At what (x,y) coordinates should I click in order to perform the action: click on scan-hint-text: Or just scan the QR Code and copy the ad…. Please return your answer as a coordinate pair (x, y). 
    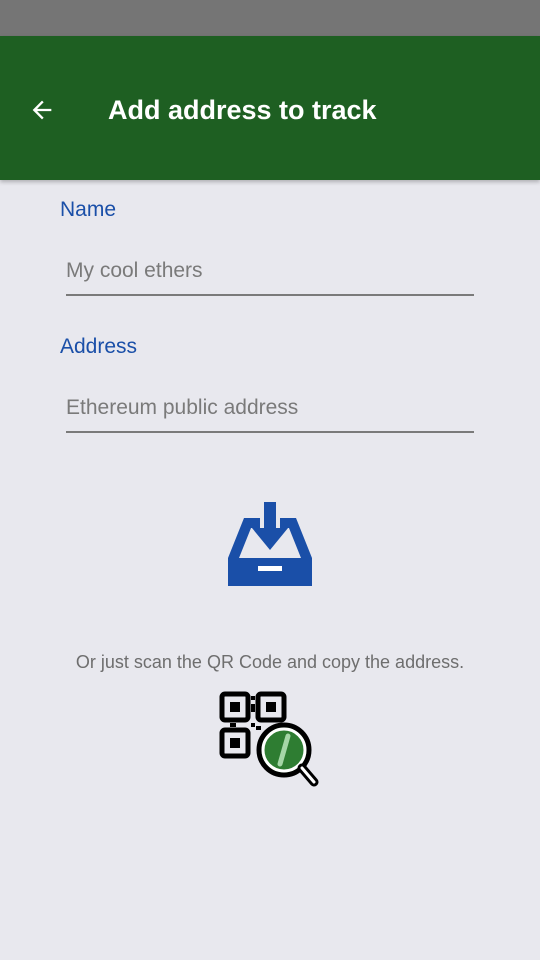
    Looking at the image, I should click on (270, 662).